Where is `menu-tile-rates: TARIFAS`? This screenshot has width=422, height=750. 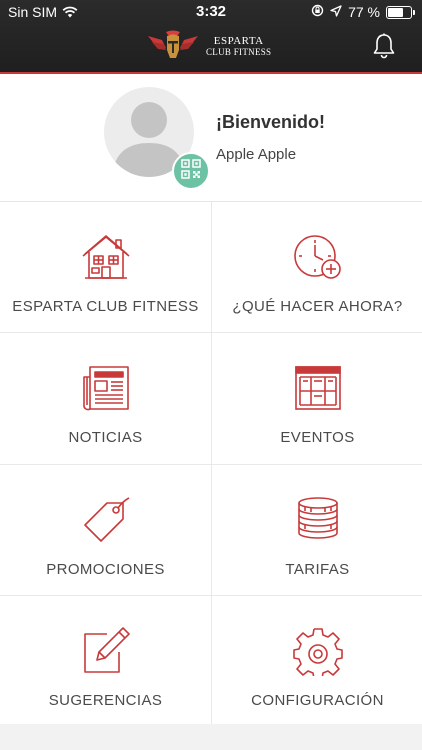
menu-tile-rates: TARIFAS is located at coordinates (317, 530).